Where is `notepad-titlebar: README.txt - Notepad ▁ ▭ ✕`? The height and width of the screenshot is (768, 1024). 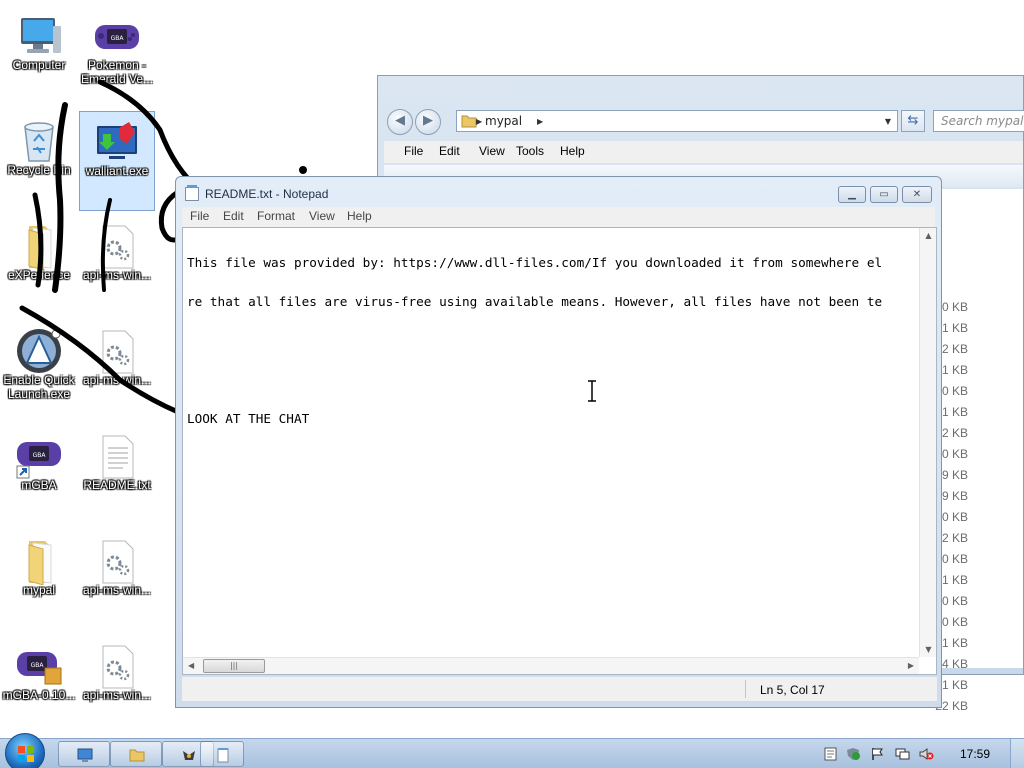
notepad-titlebar: README.txt - Notepad ▁ ▭ ✕ is located at coordinates (558, 192).